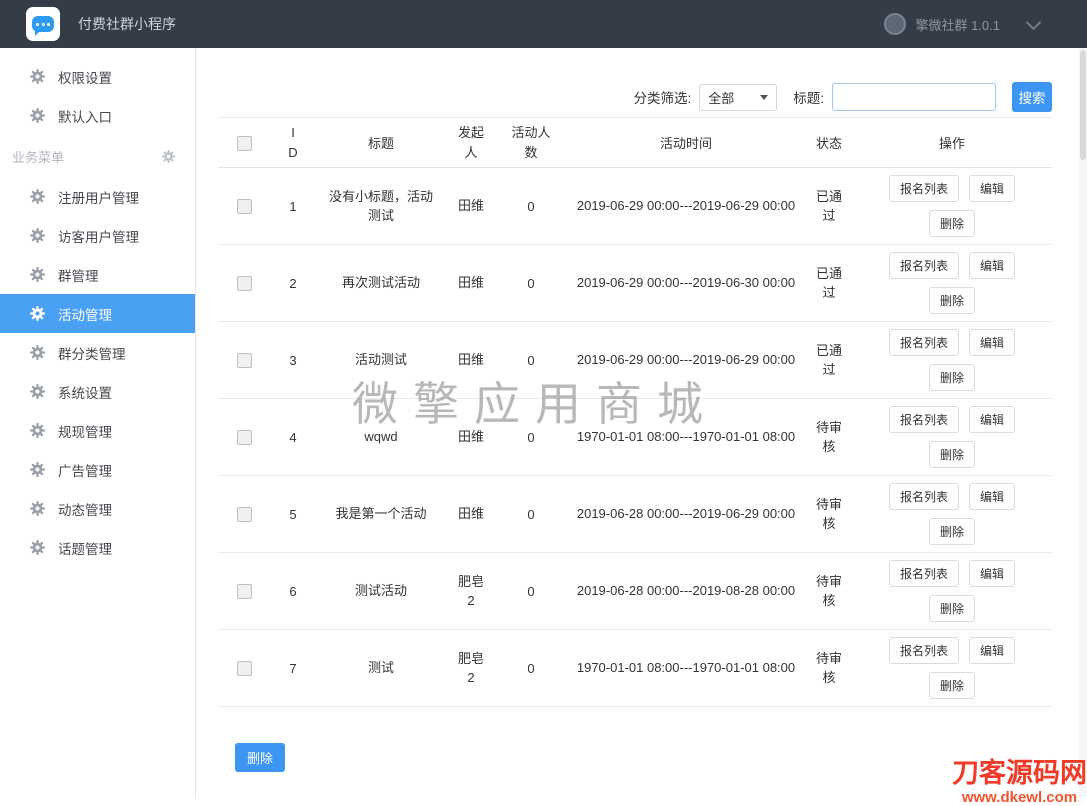  What do you see at coordinates (85, 549) in the screenshot?
I see `sidebar-item-label: 话题管理` at bounding box center [85, 549].